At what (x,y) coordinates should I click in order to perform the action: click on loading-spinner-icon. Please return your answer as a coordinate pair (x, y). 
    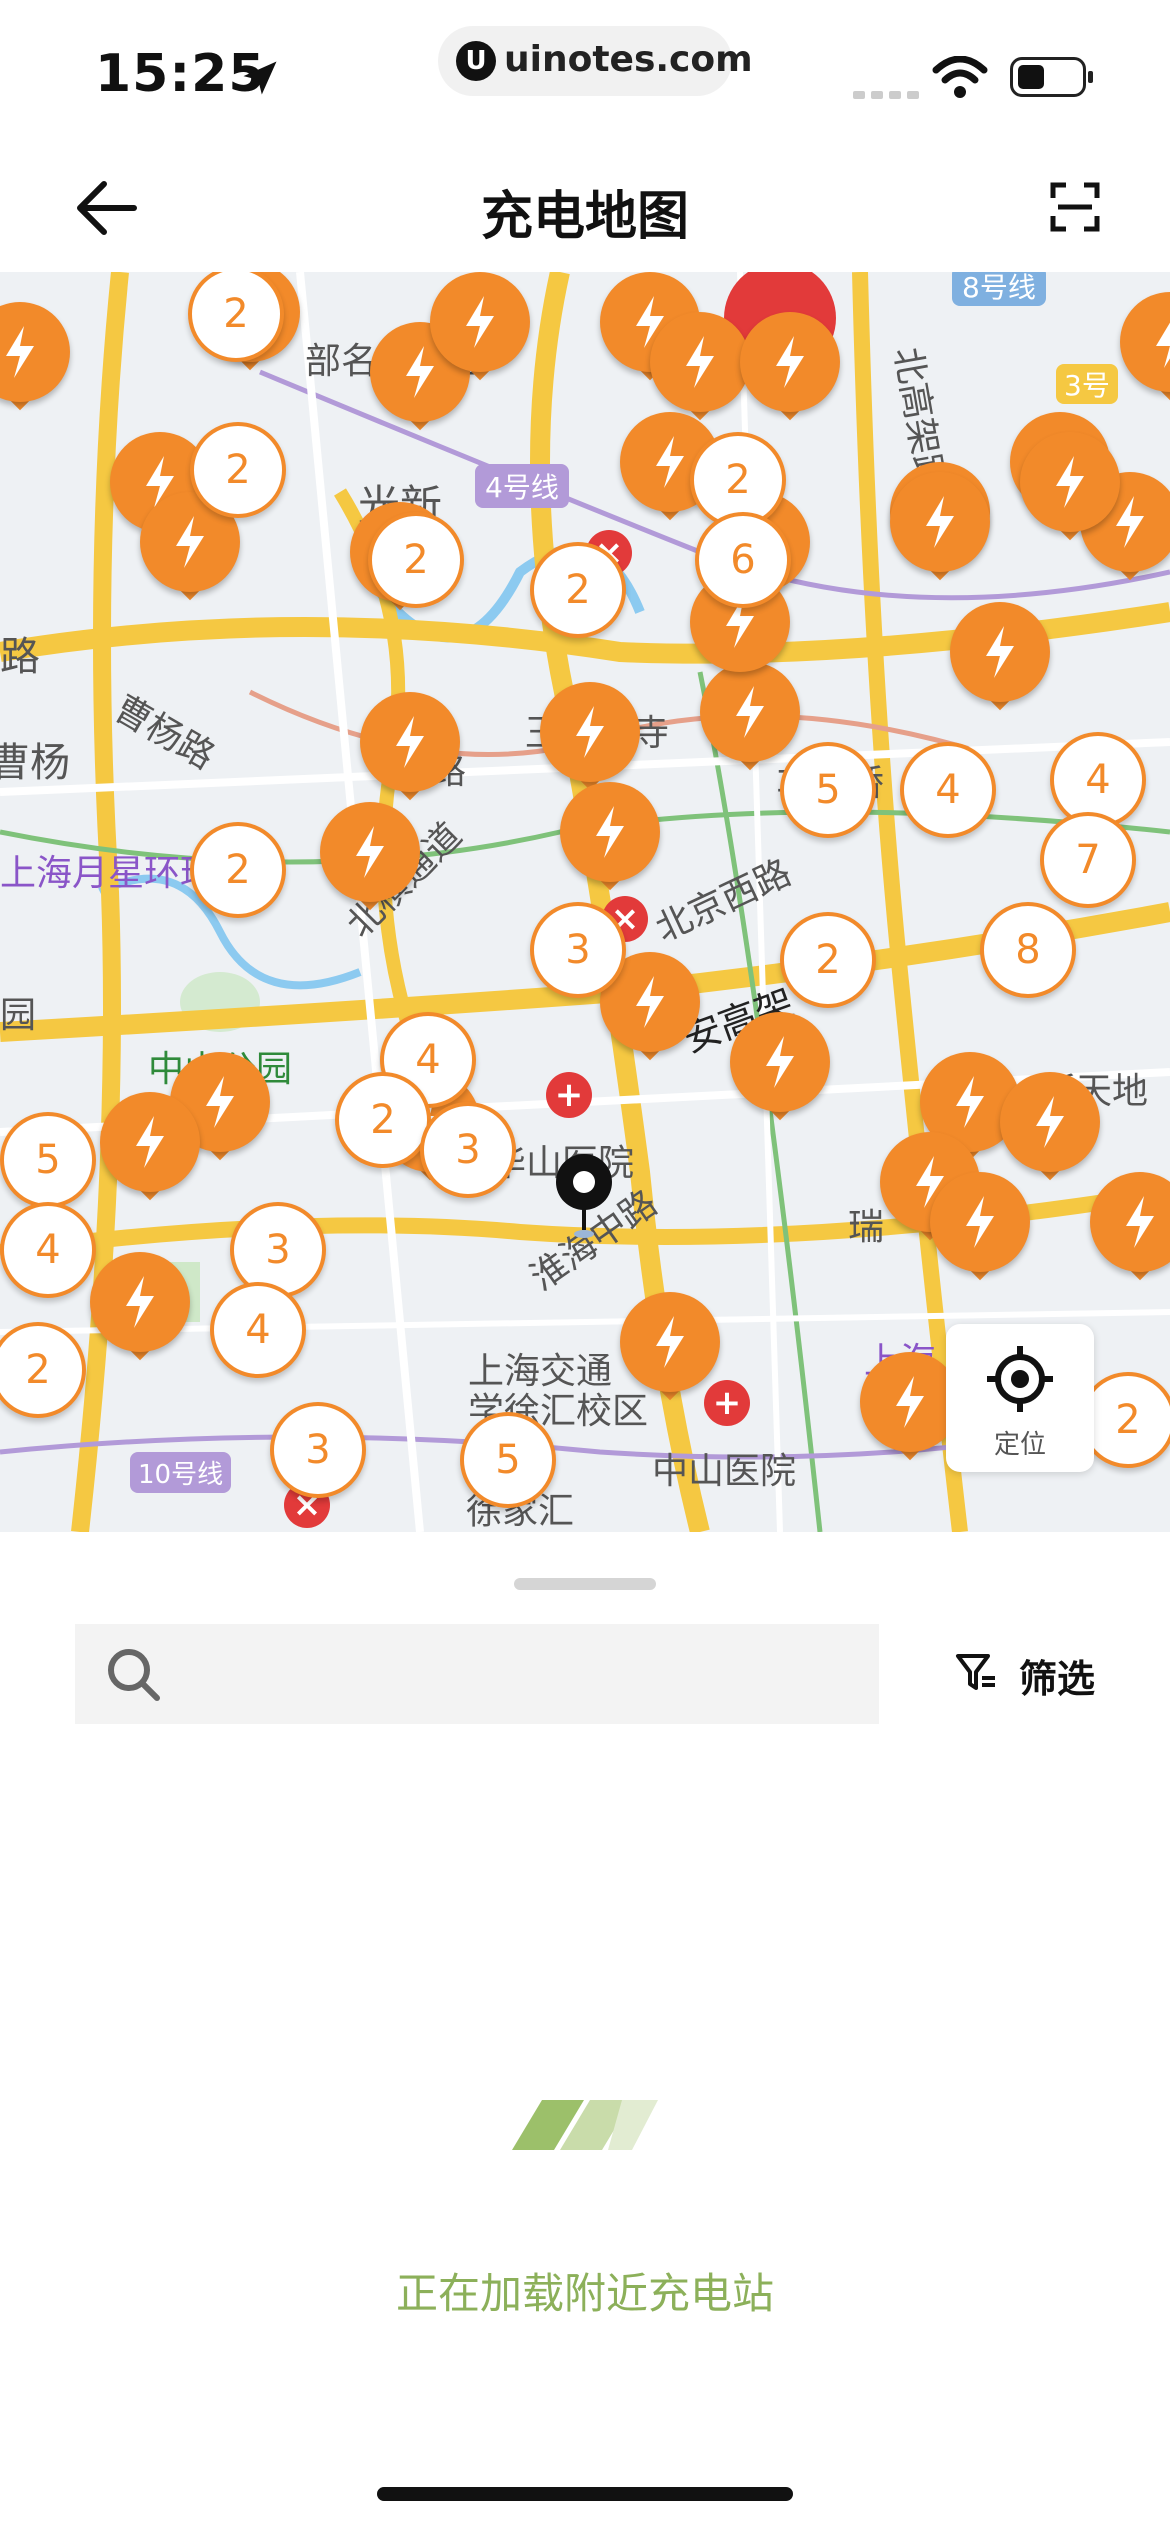
    Looking at the image, I should click on (585, 2125).